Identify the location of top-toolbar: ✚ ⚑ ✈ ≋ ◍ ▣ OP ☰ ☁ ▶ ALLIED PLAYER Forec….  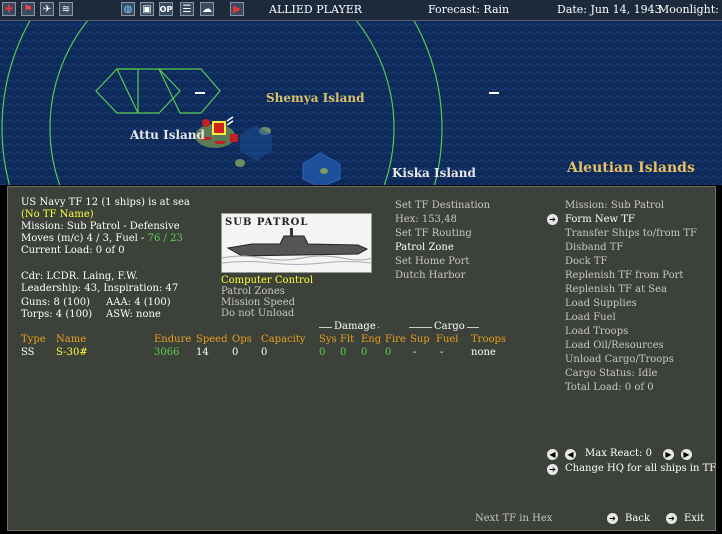
(361, 10).